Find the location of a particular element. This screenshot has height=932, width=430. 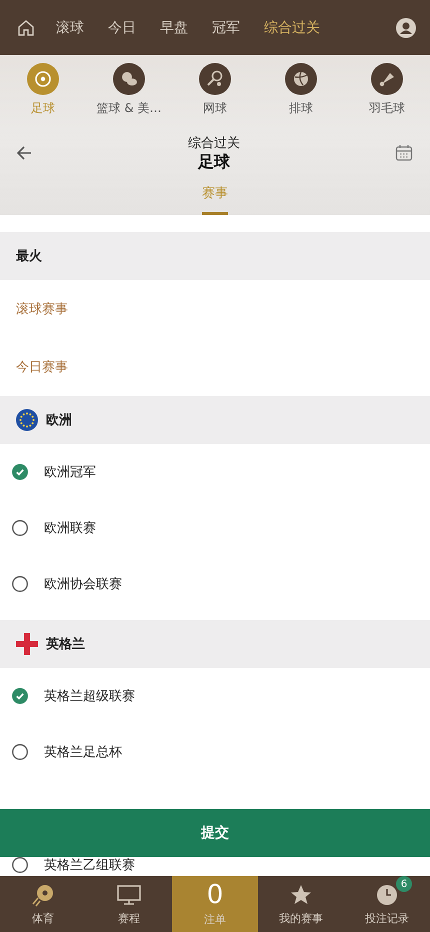

submit-button: 提交 is located at coordinates (215, 833).